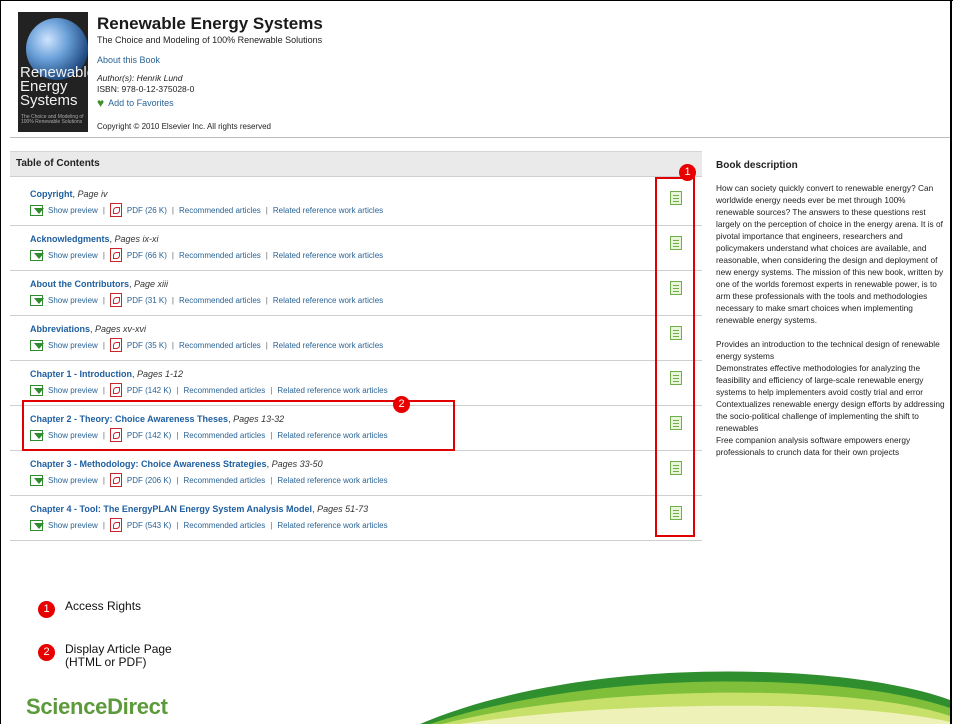 This screenshot has height=724, width=953. I want to click on pdf-link: PDF (206 K), so click(149, 480).